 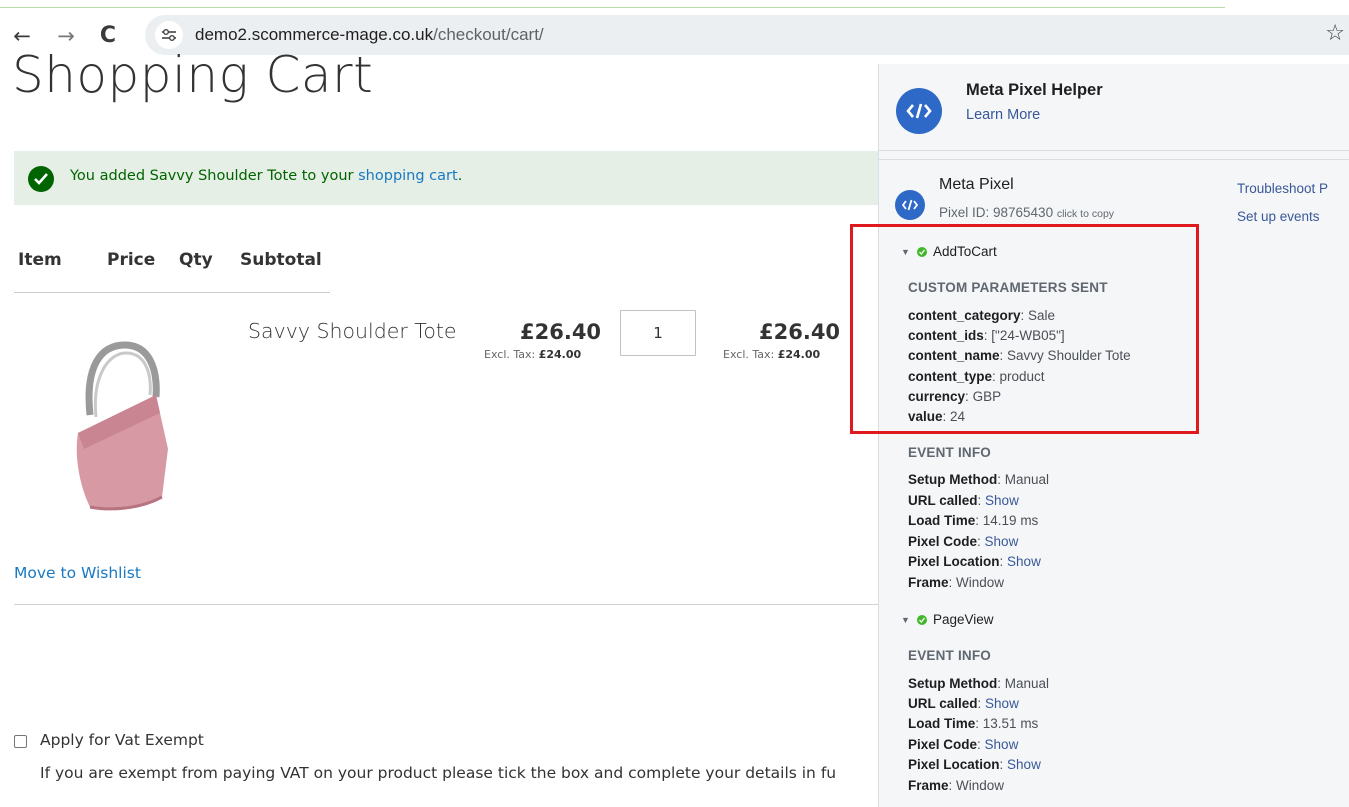 I want to click on url-path: /checkout/cart/, so click(x=488, y=34).